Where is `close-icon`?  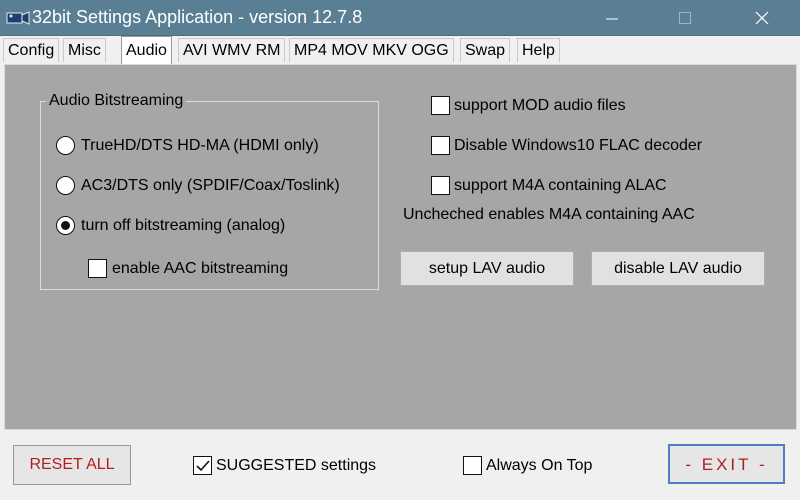 close-icon is located at coordinates (762, 18).